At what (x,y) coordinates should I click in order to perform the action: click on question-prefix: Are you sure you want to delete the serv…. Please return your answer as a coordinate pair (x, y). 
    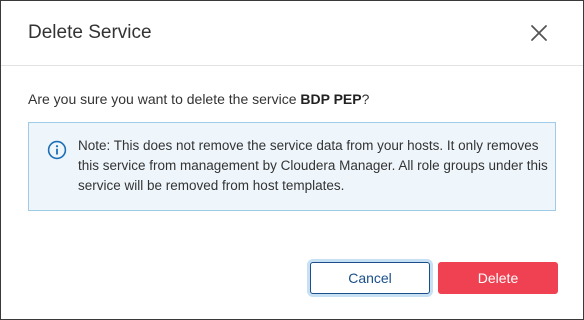
    Looking at the image, I should click on (164, 99).